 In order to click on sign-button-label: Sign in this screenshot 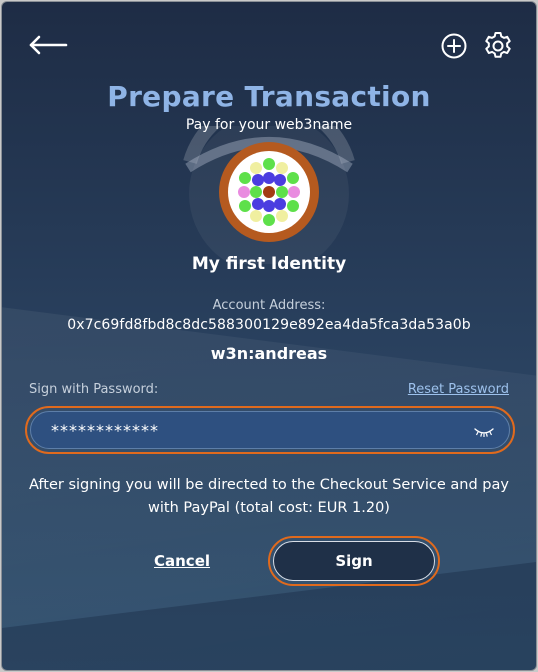, I will do `click(354, 561)`.